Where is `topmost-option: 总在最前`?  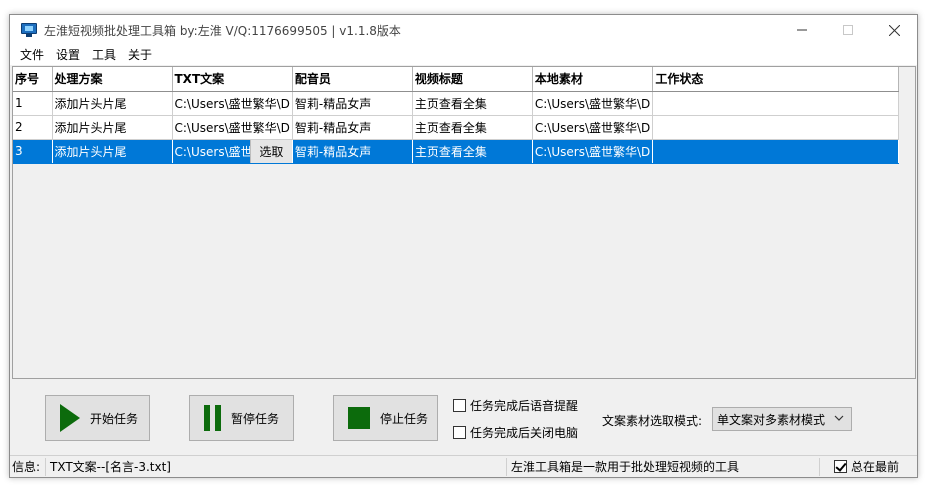 topmost-option: 总在最前 is located at coordinates (866, 466).